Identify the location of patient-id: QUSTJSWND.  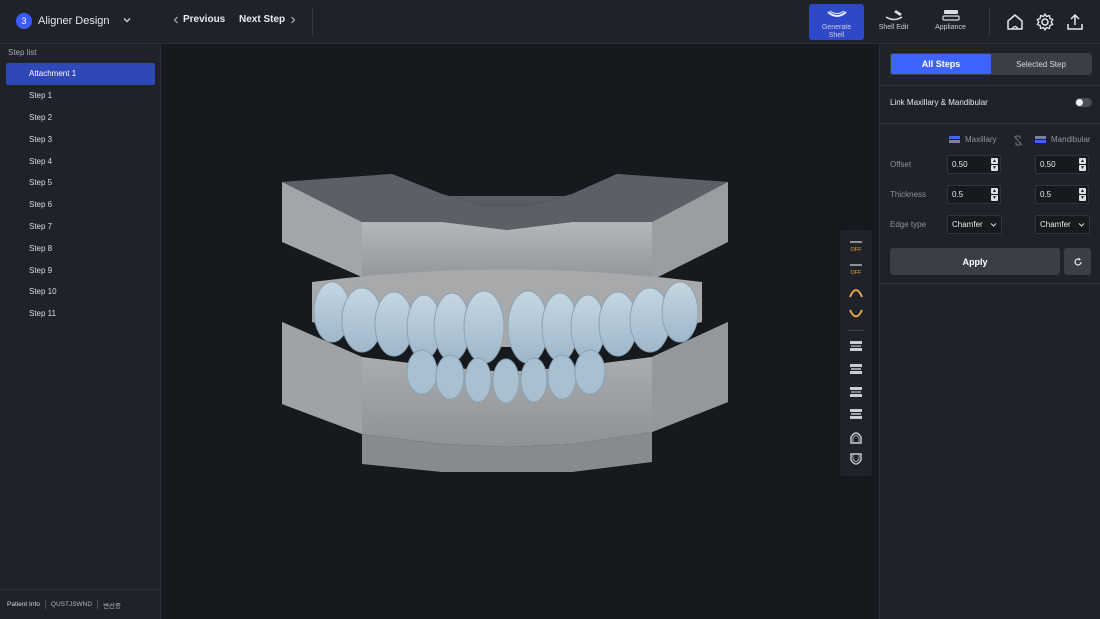
(71, 604).